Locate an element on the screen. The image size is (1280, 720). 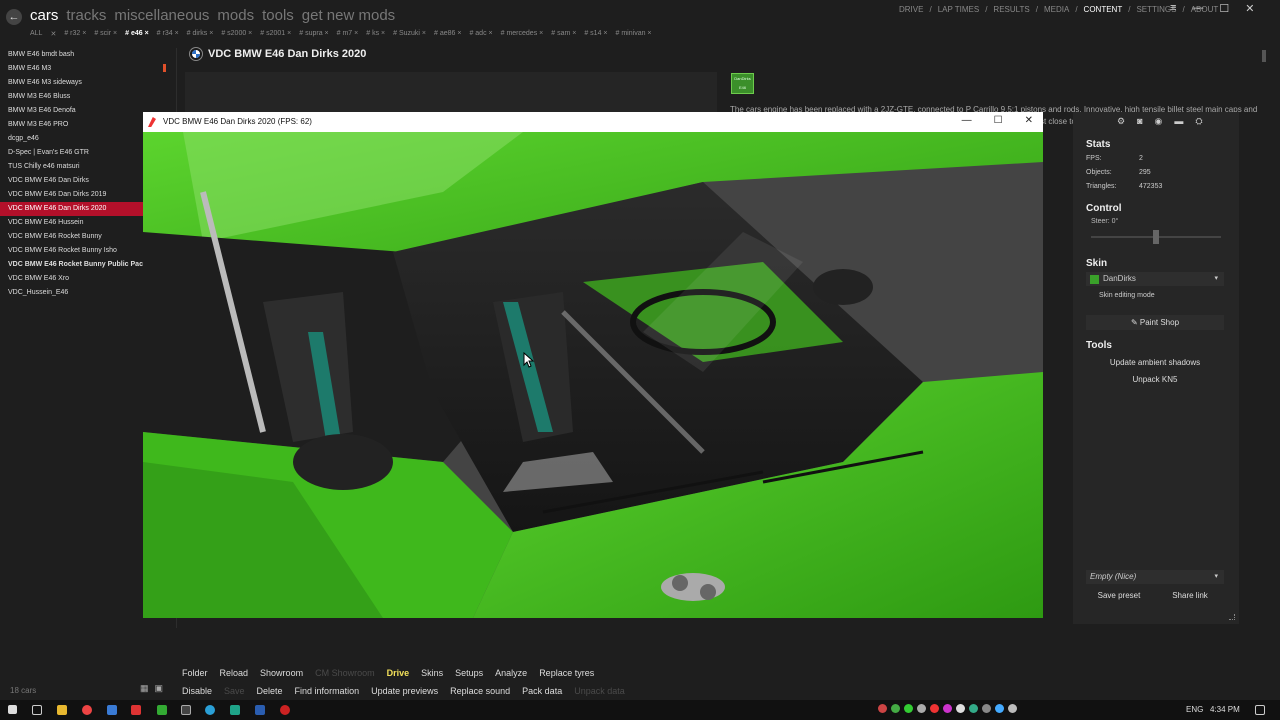
content-manager-icon is located at coordinates (136, 710).